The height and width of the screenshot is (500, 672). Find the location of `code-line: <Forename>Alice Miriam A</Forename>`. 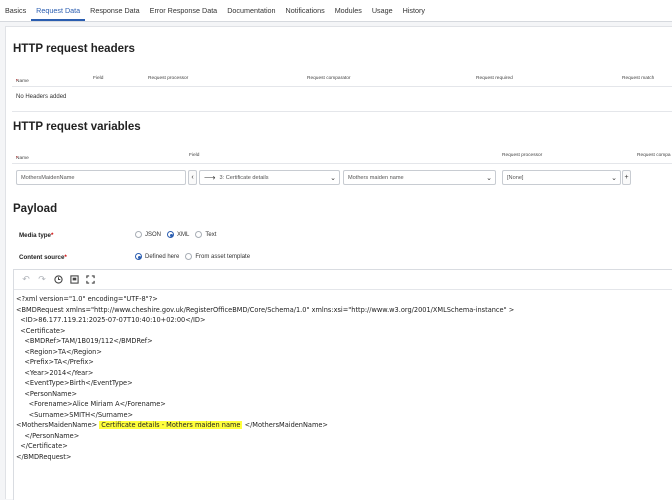

code-line: <Forename>Alice Miriam A</Forename> is located at coordinates (91, 404).